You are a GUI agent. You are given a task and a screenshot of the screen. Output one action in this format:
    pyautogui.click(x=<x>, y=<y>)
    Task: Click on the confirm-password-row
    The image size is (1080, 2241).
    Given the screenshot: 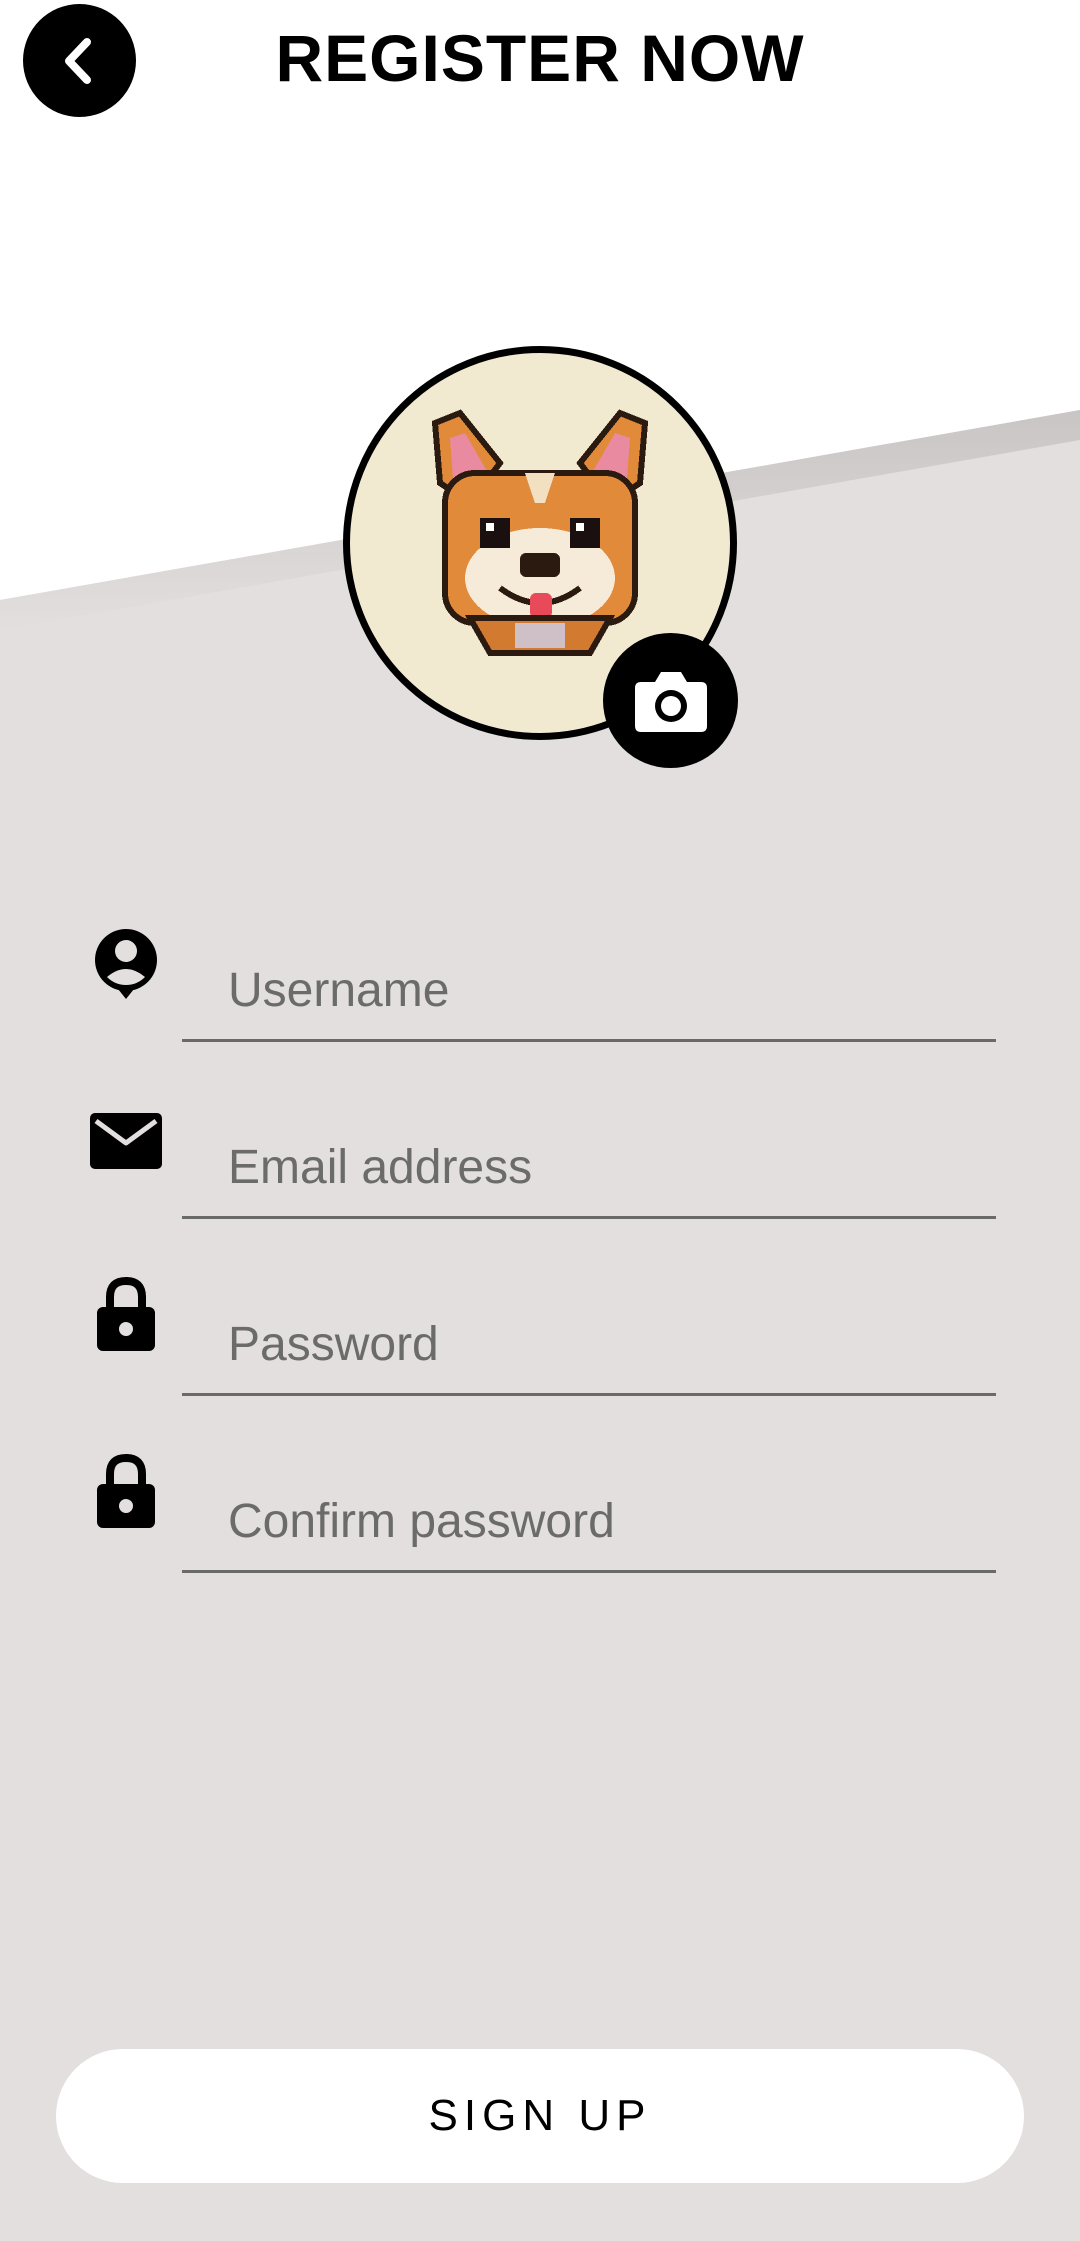 What is the action you would take?
    pyautogui.click(x=540, y=1533)
    